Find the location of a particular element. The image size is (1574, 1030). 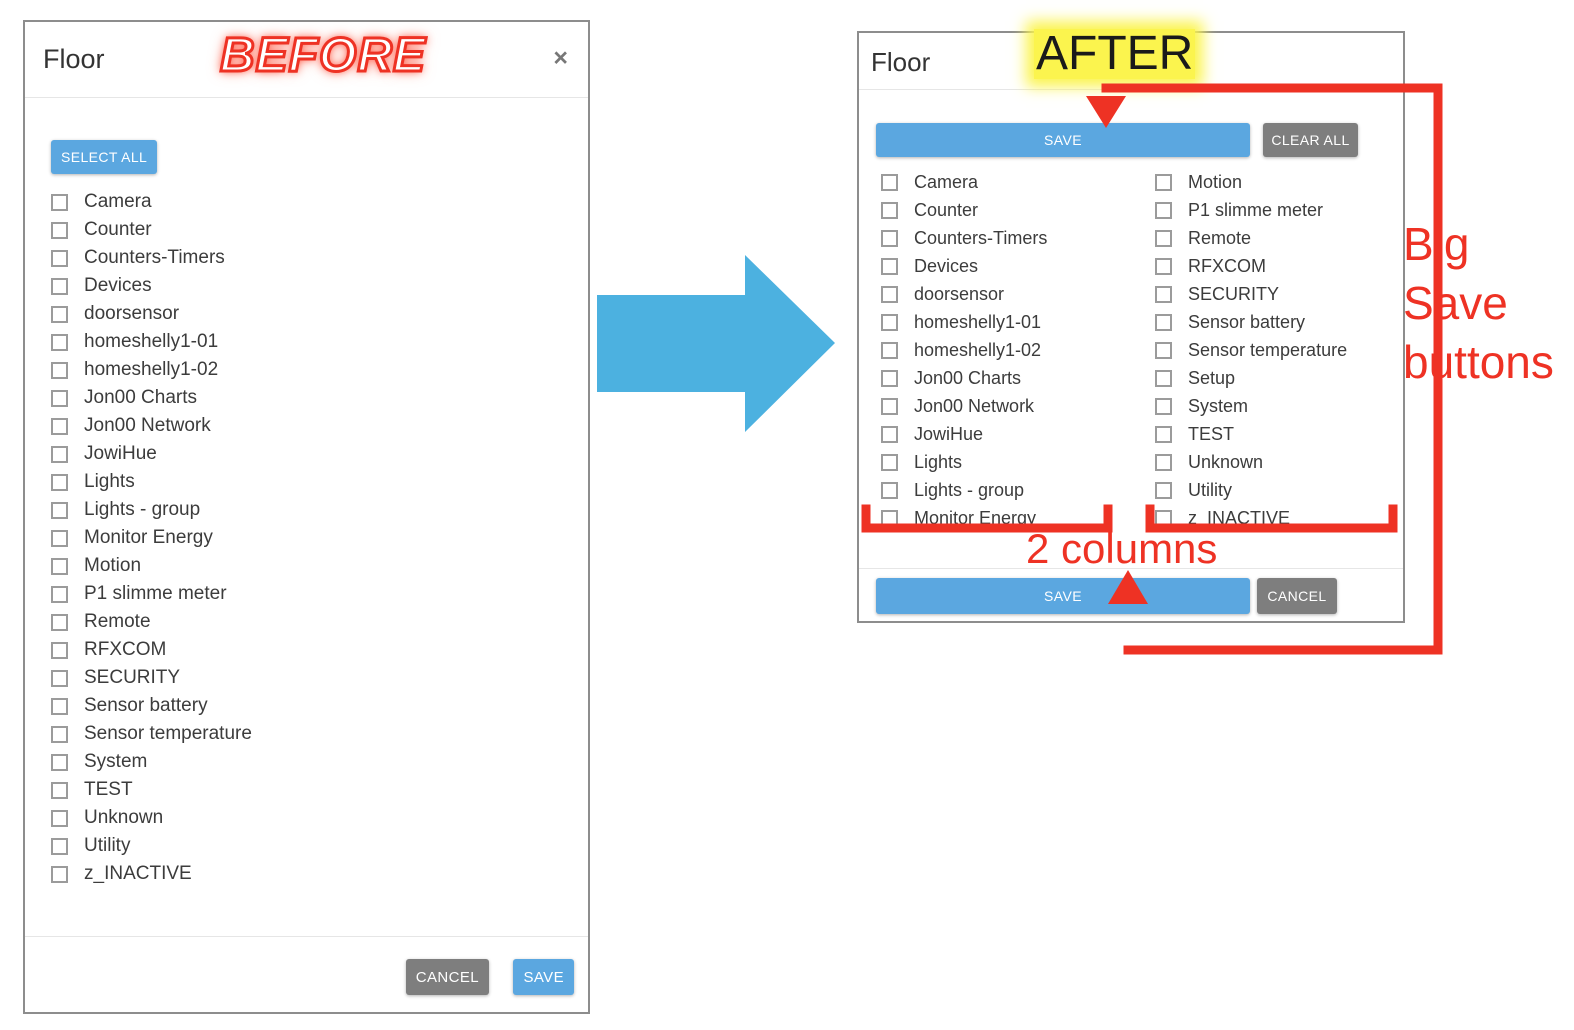

clear-all-button: CLEAR ALL is located at coordinates (1310, 140).